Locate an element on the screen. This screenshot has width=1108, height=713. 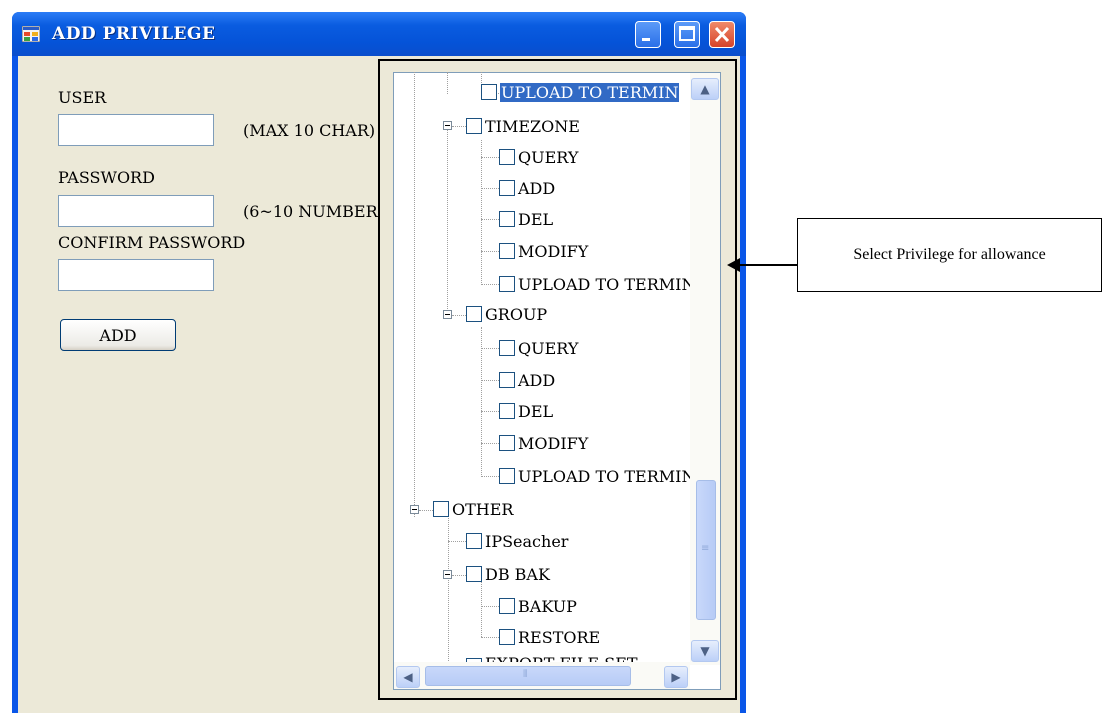
tree-node-db-bak: DB BAK is located at coordinates (508, 574).